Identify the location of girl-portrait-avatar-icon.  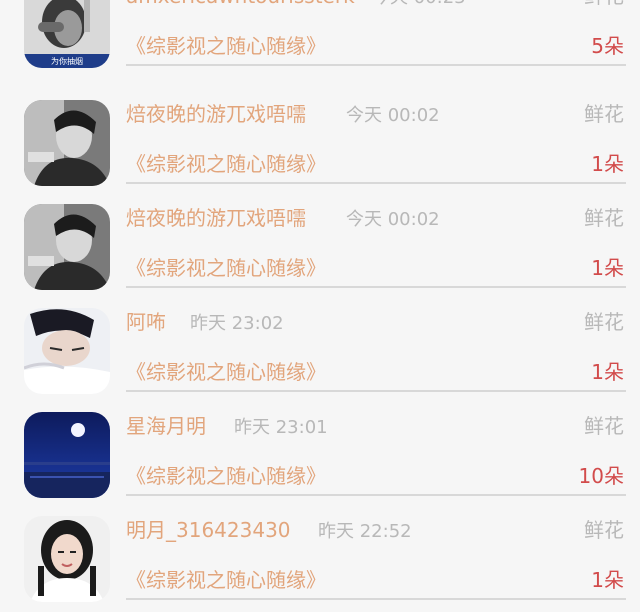
(67, 559).